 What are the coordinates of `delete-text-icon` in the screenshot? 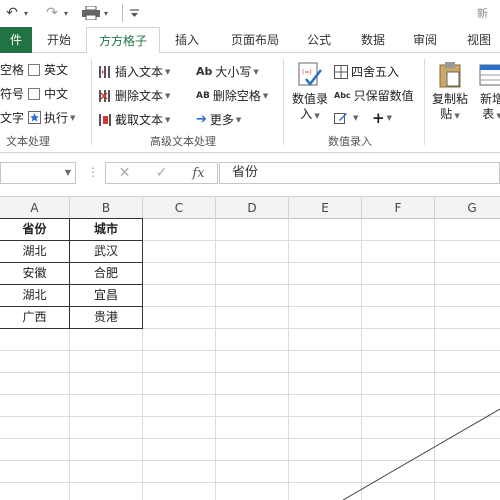 It's located at (105, 96).